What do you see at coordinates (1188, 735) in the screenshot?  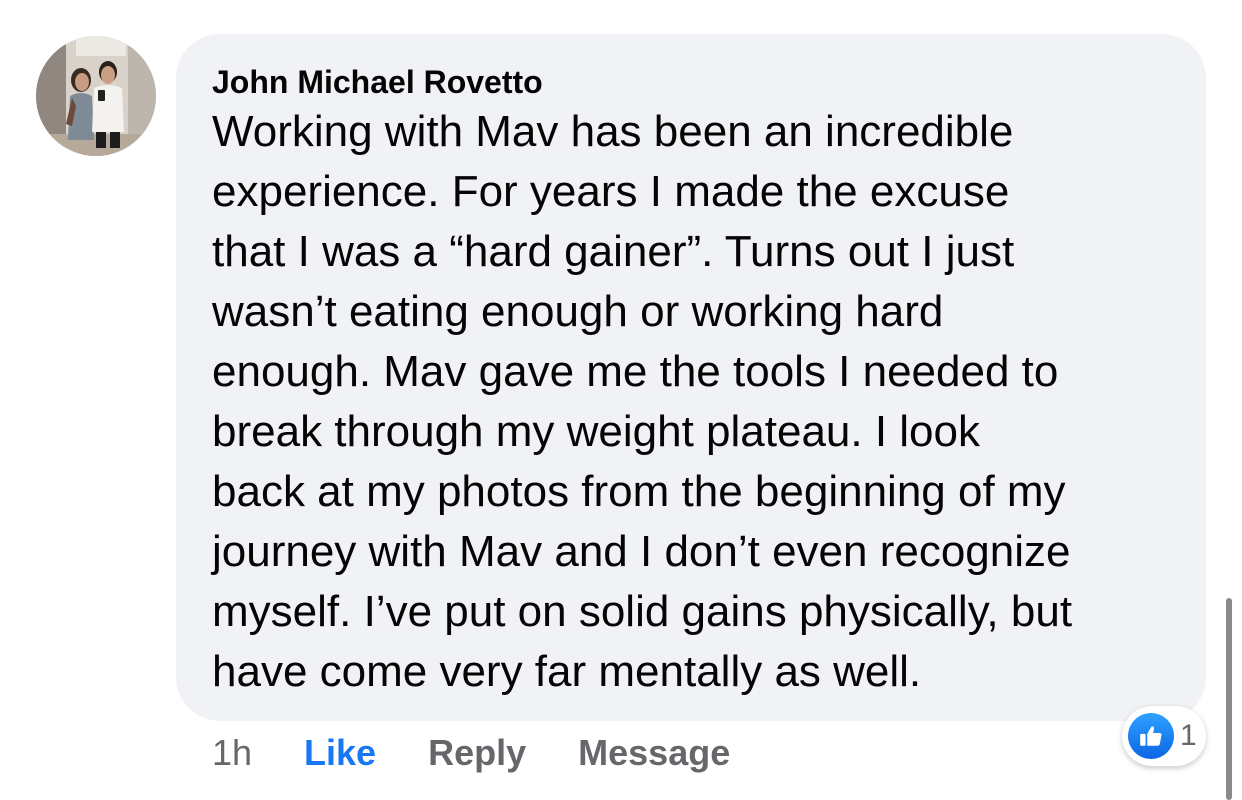 I see `reaction-count: 1` at bounding box center [1188, 735].